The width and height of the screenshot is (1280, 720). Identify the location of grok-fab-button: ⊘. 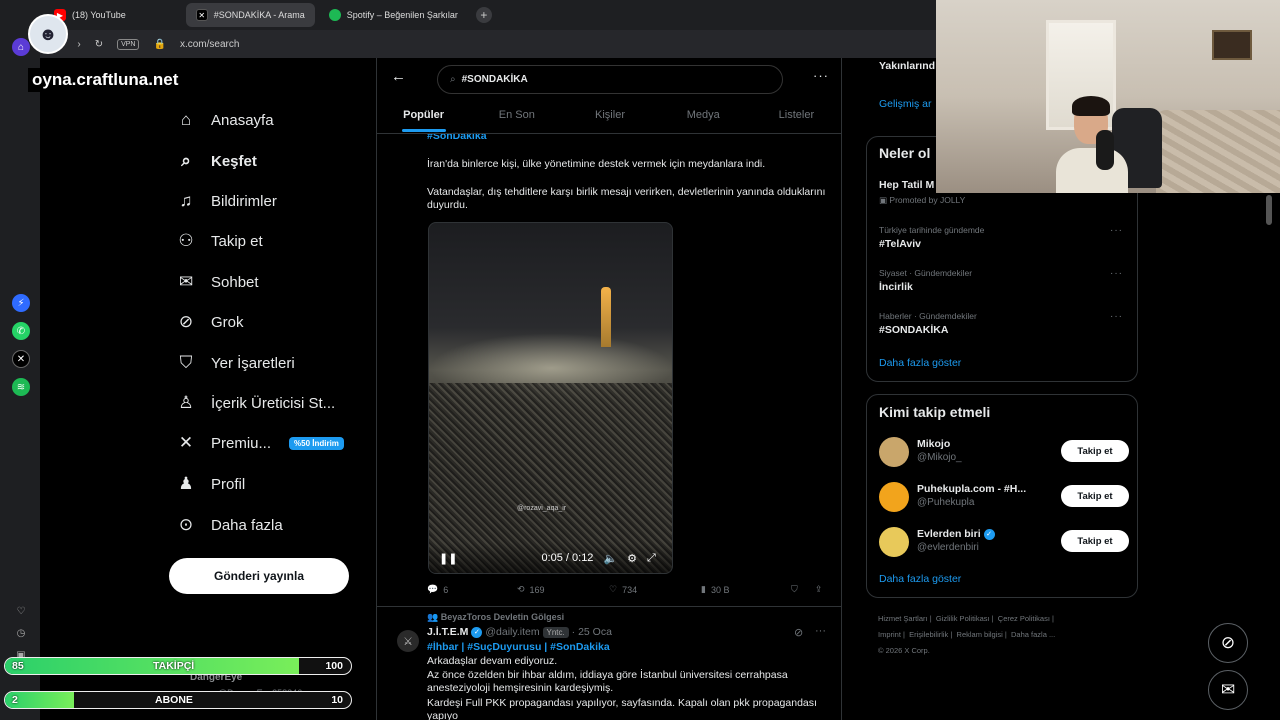
(1228, 643).